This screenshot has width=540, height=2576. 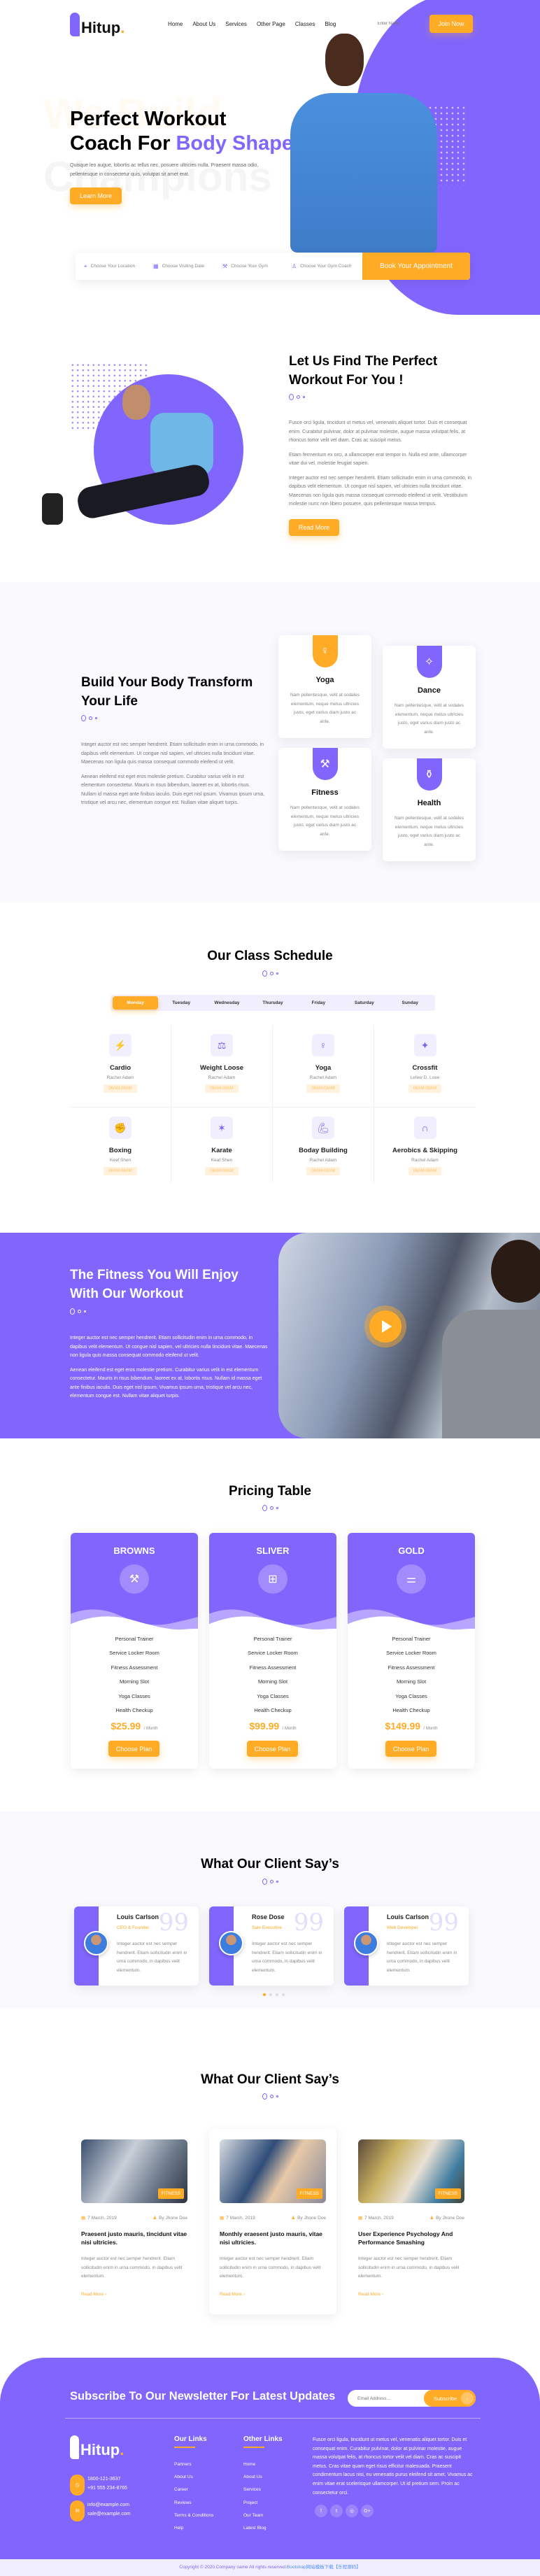 I want to click on blog-photo: FITNESS, so click(x=273, y=2171).